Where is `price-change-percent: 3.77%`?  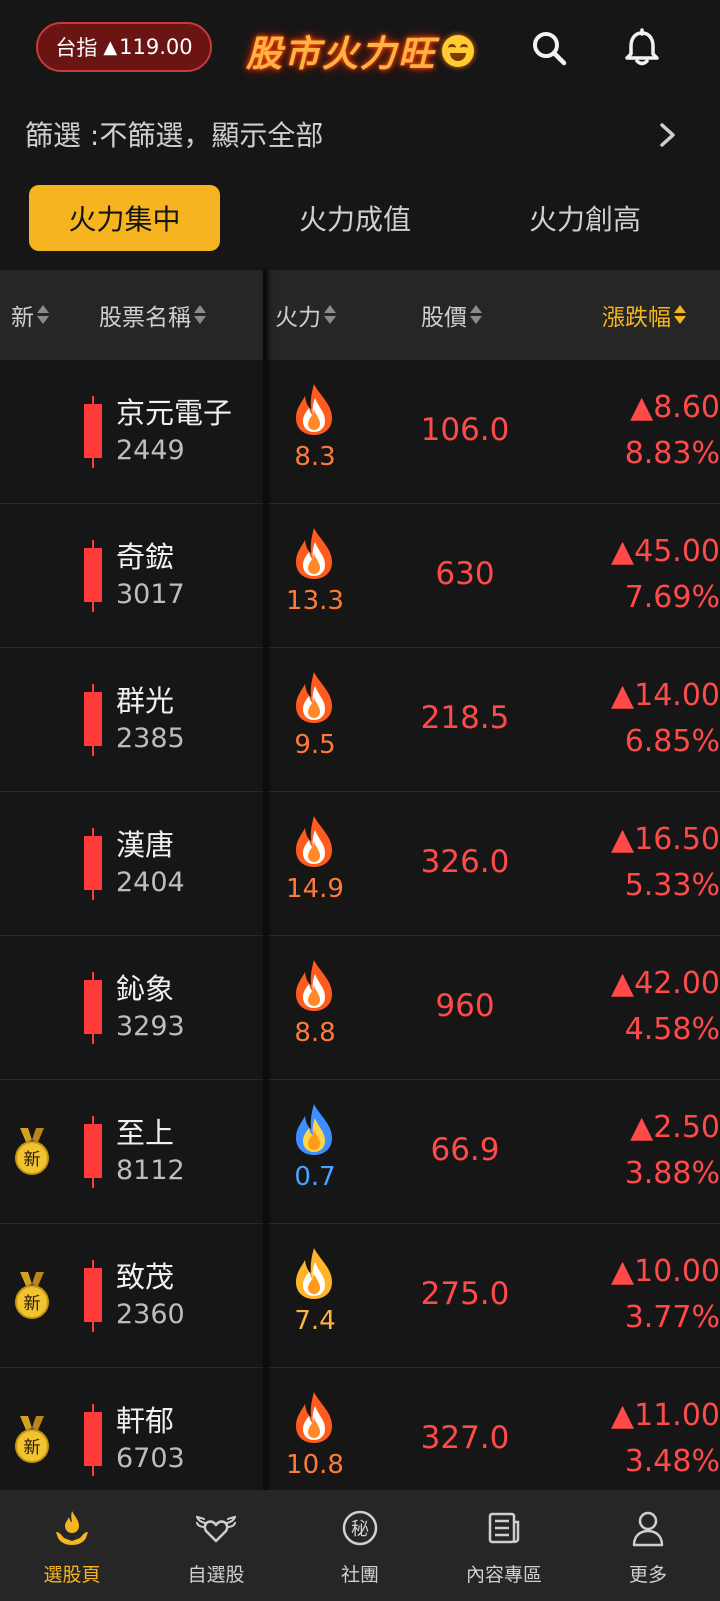 price-change-percent: 3.77% is located at coordinates (672, 1317).